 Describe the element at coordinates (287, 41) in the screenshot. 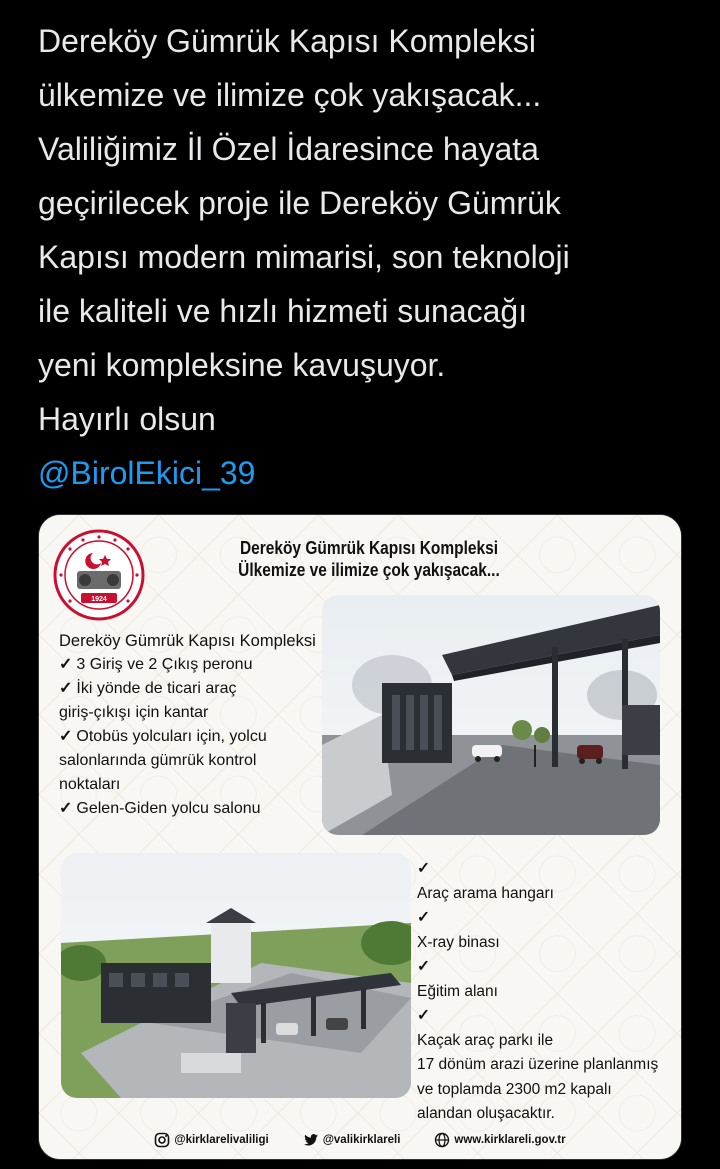

I see `tweet-line: Dereköy Gümrük Kapısı Kompleksi` at that location.